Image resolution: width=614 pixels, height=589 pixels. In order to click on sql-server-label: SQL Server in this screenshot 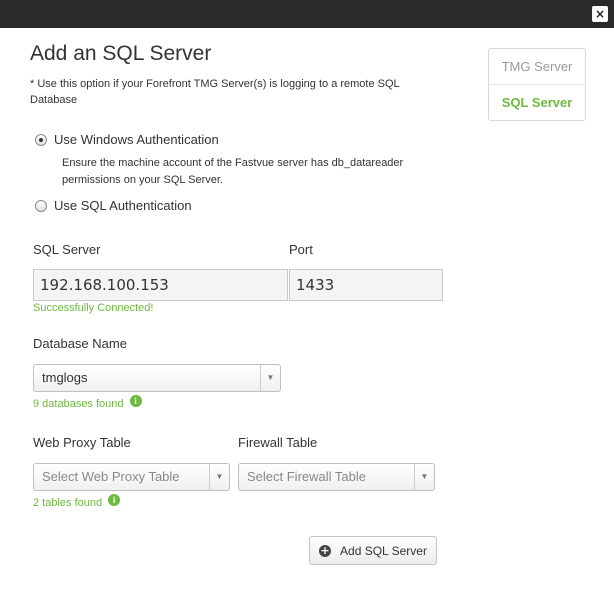, I will do `click(67, 249)`.